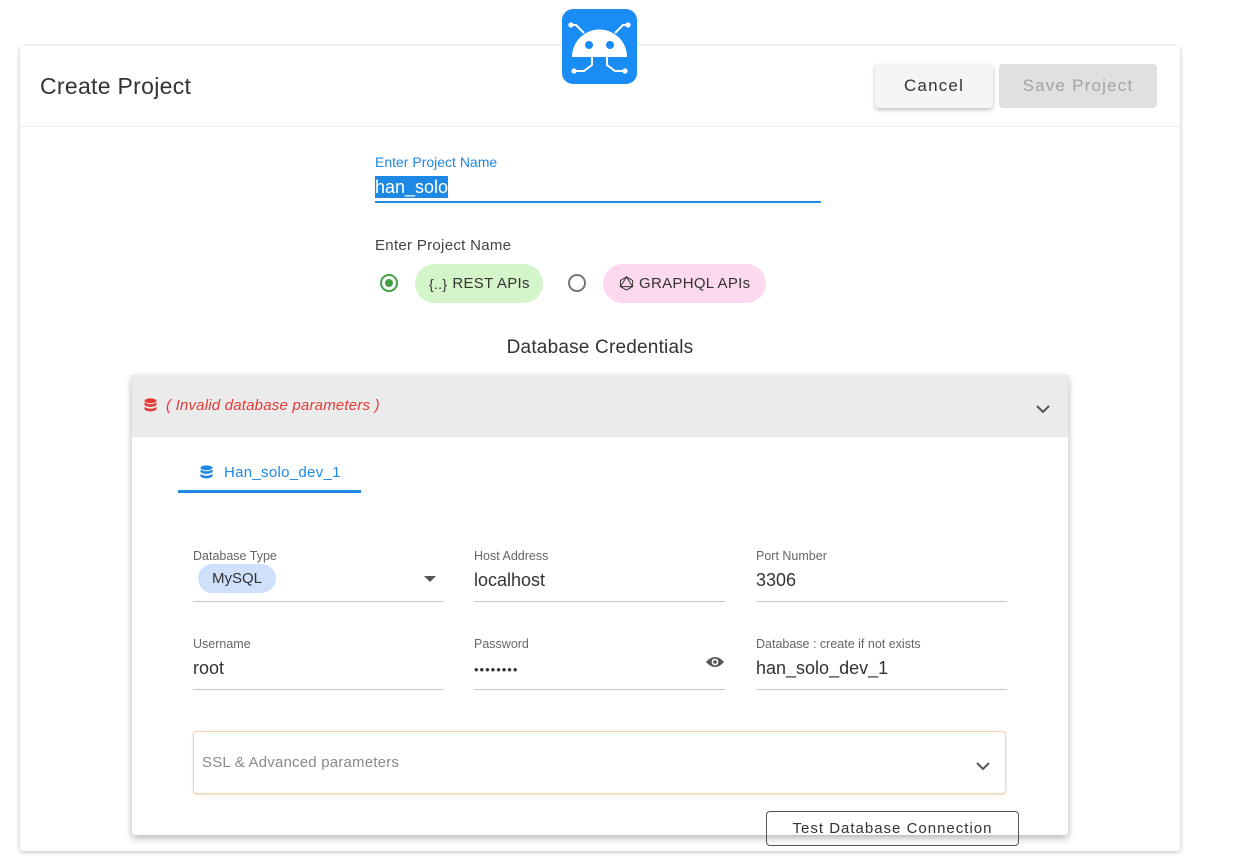 The image size is (1241, 859). What do you see at coordinates (599, 762) in the screenshot?
I see `ssl-advanced-section: SSL & Advanced parameters` at bounding box center [599, 762].